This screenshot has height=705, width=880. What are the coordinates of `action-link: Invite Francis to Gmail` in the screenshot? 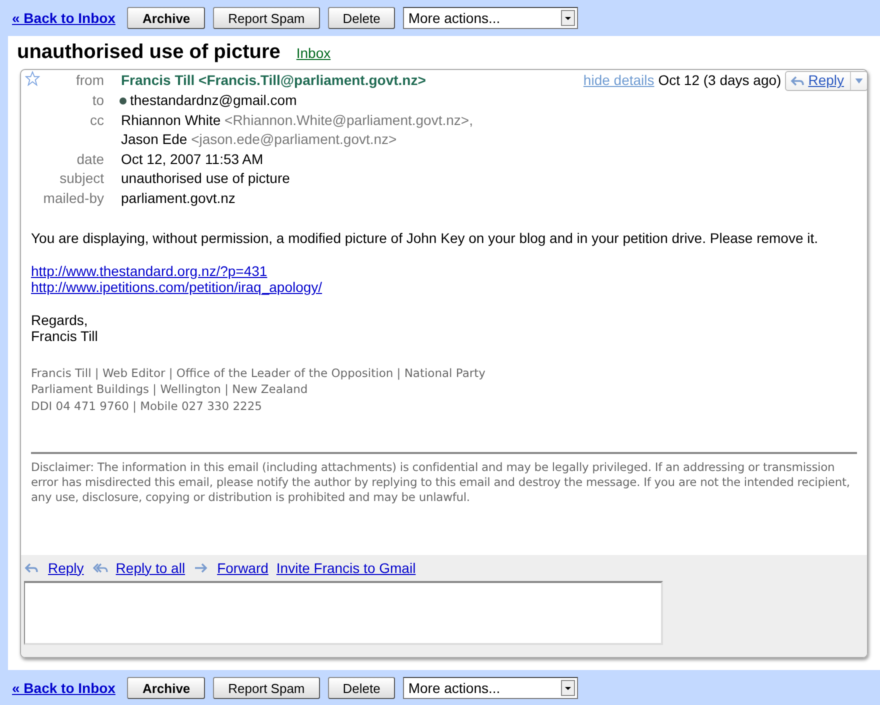 It's located at (346, 568).